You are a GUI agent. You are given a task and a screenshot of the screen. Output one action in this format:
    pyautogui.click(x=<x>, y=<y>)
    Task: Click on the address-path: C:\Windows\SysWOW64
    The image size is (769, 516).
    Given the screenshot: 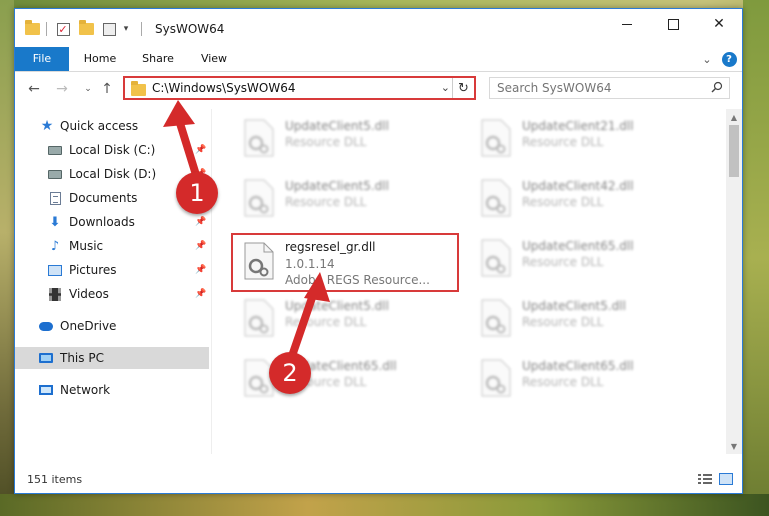 What is the action you would take?
    pyautogui.click(x=224, y=88)
    